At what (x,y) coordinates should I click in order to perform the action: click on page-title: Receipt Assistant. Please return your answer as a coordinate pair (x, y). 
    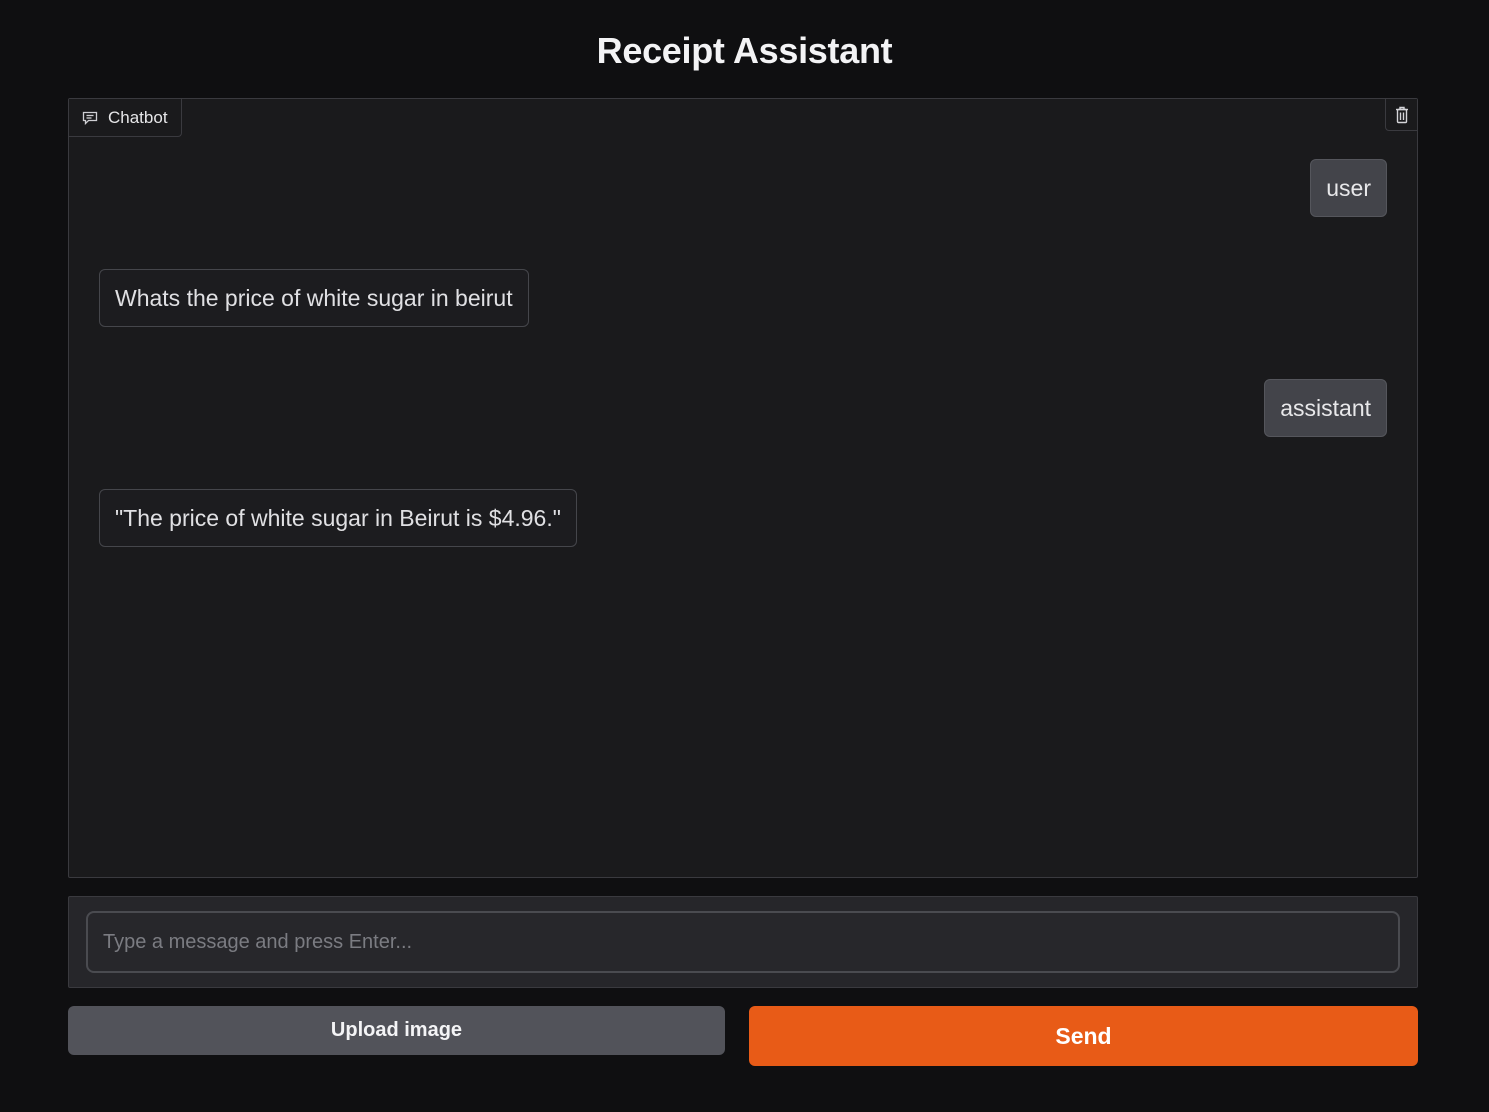
    Looking at the image, I should click on (744, 50).